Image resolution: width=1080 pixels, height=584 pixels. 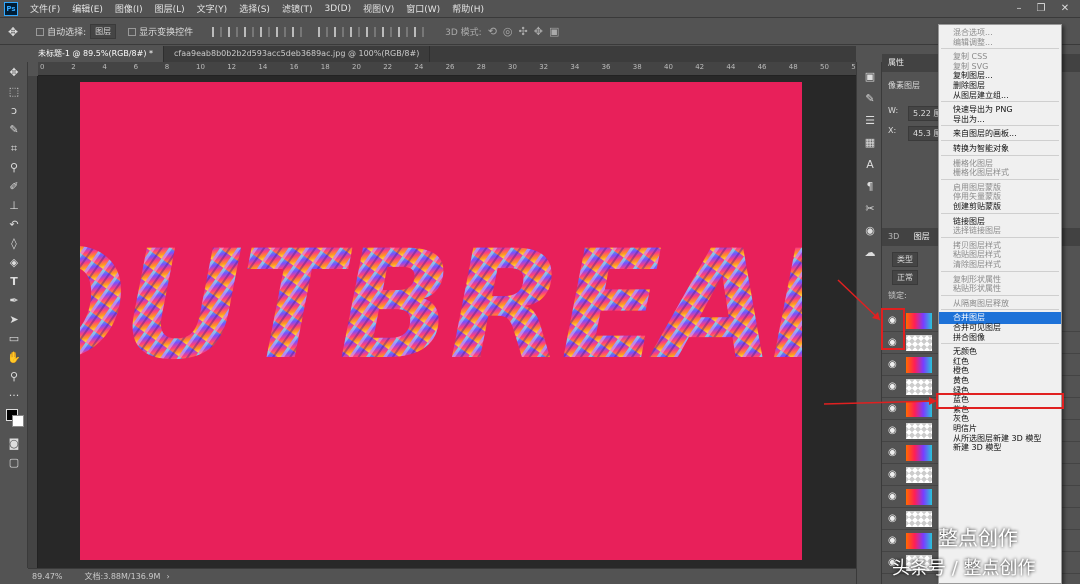 I want to click on tab-untitled: 未标题-1 @ 89.5%(RGB/8#) *, so click(x=96, y=54).